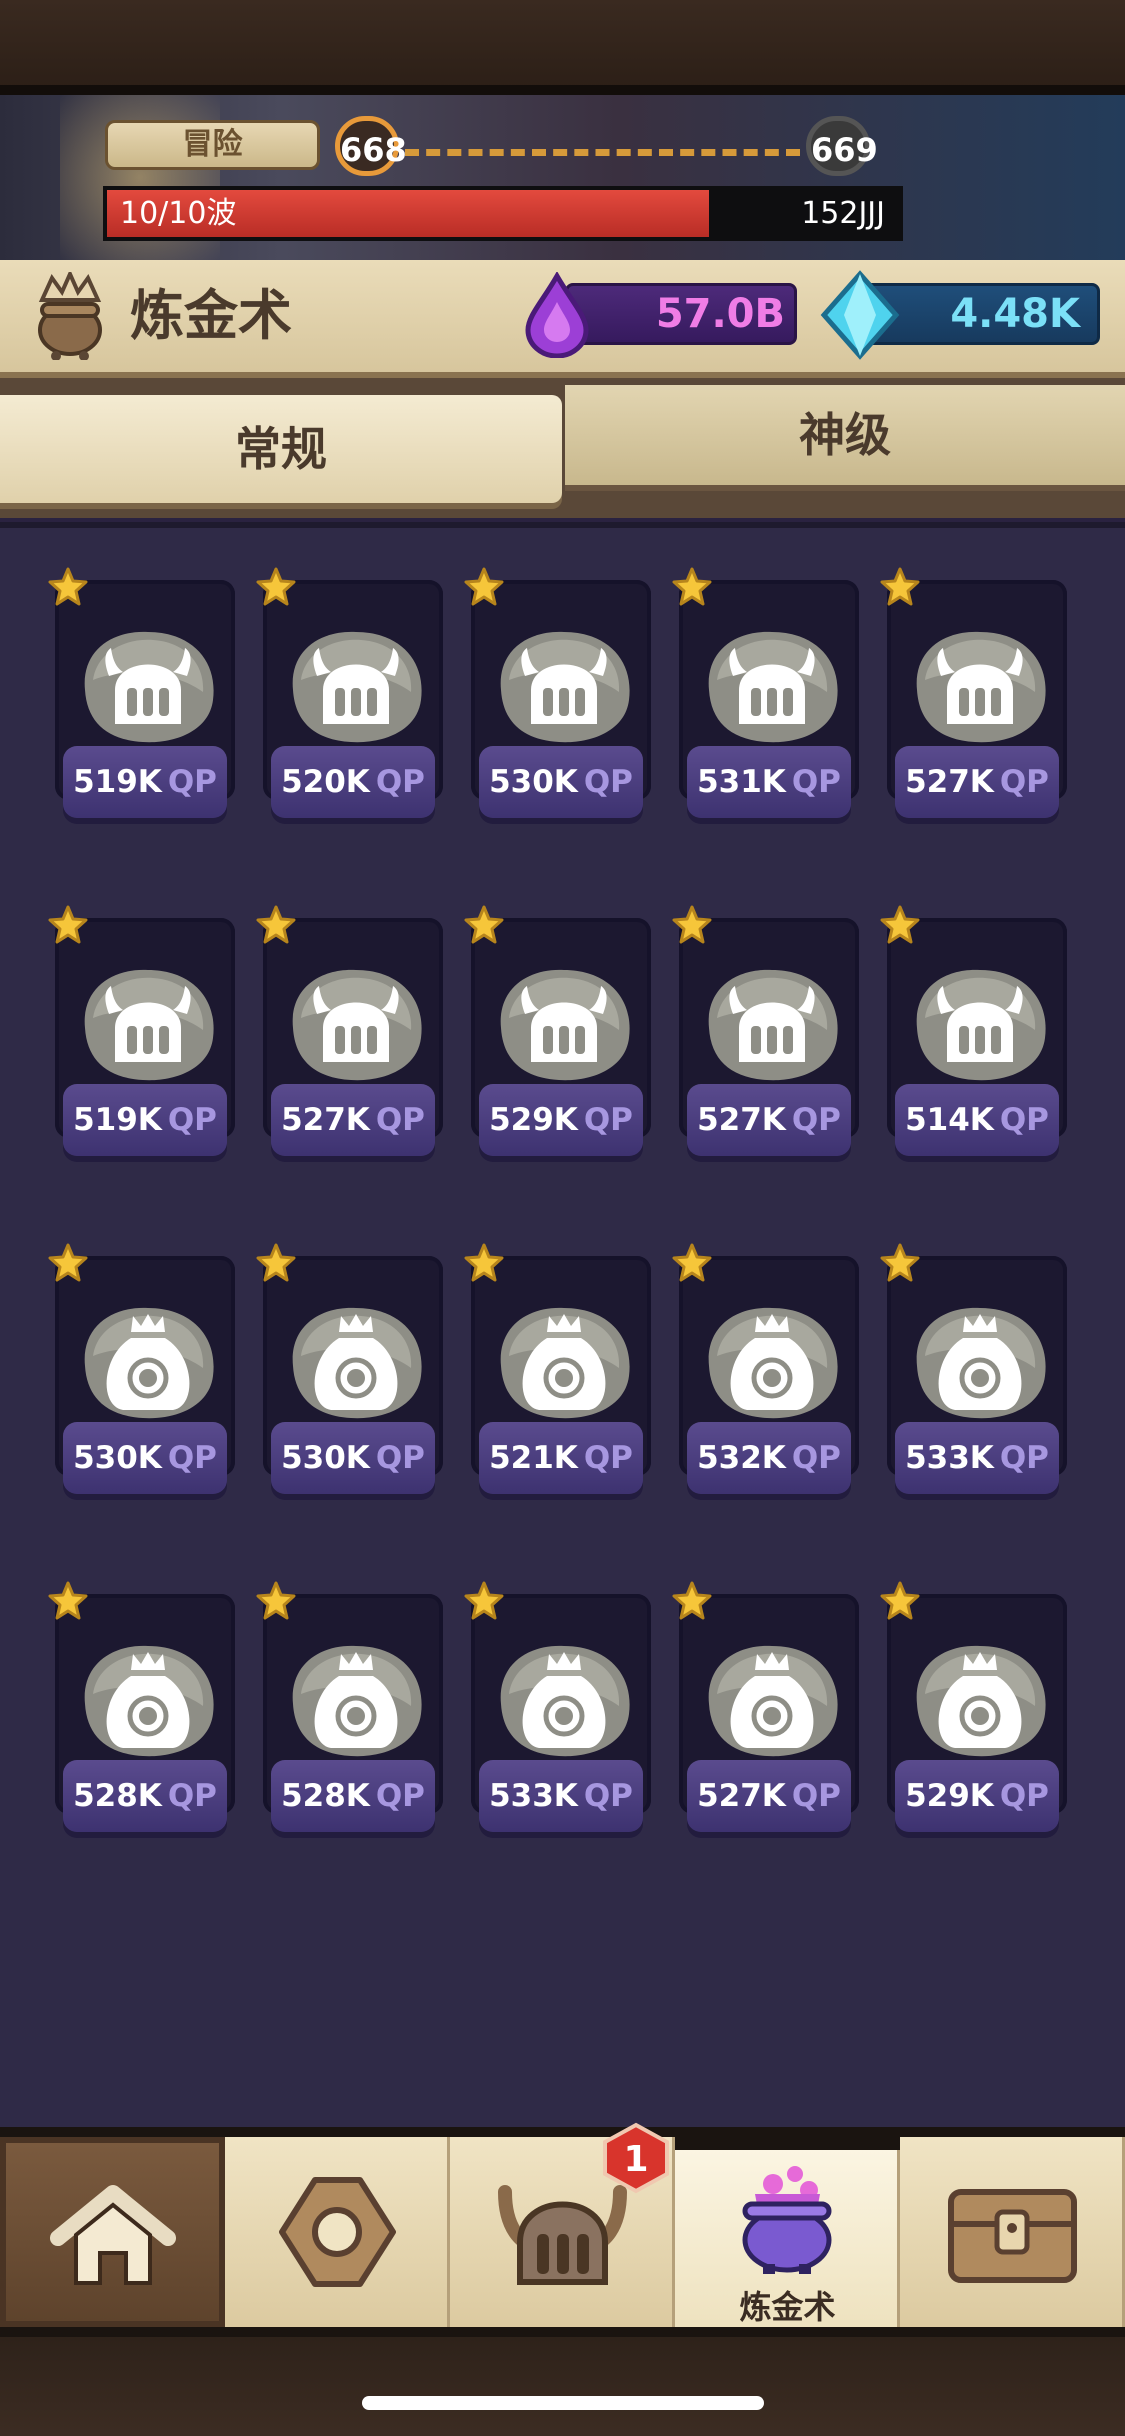  I want to click on nav-chest-button, so click(1012, 2232).